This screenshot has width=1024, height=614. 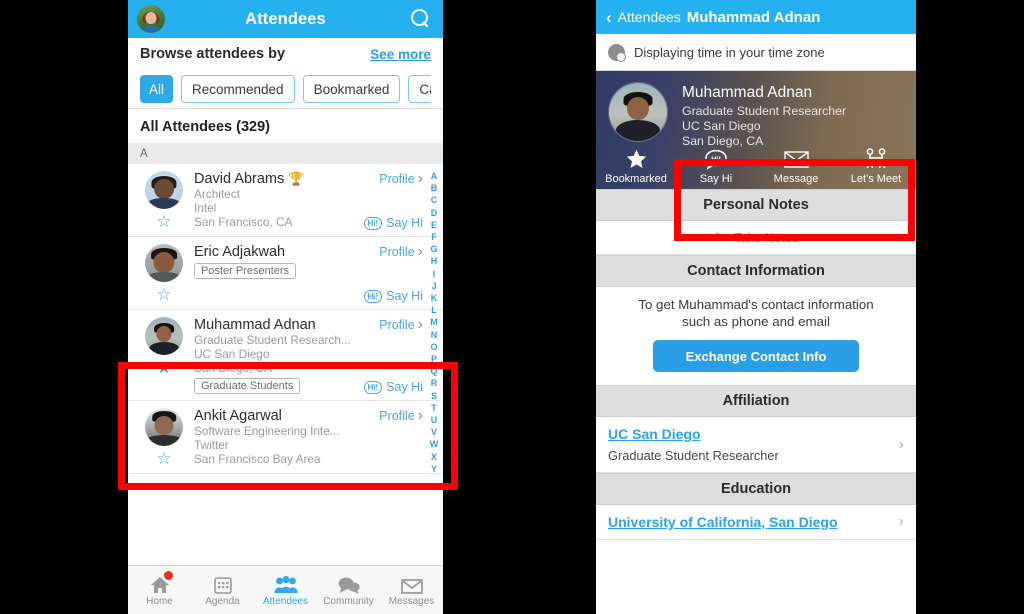 What do you see at coordinates (649, 17) in the screenshot?
I see `back-label: Attendees` at bounding box center [649, 17].